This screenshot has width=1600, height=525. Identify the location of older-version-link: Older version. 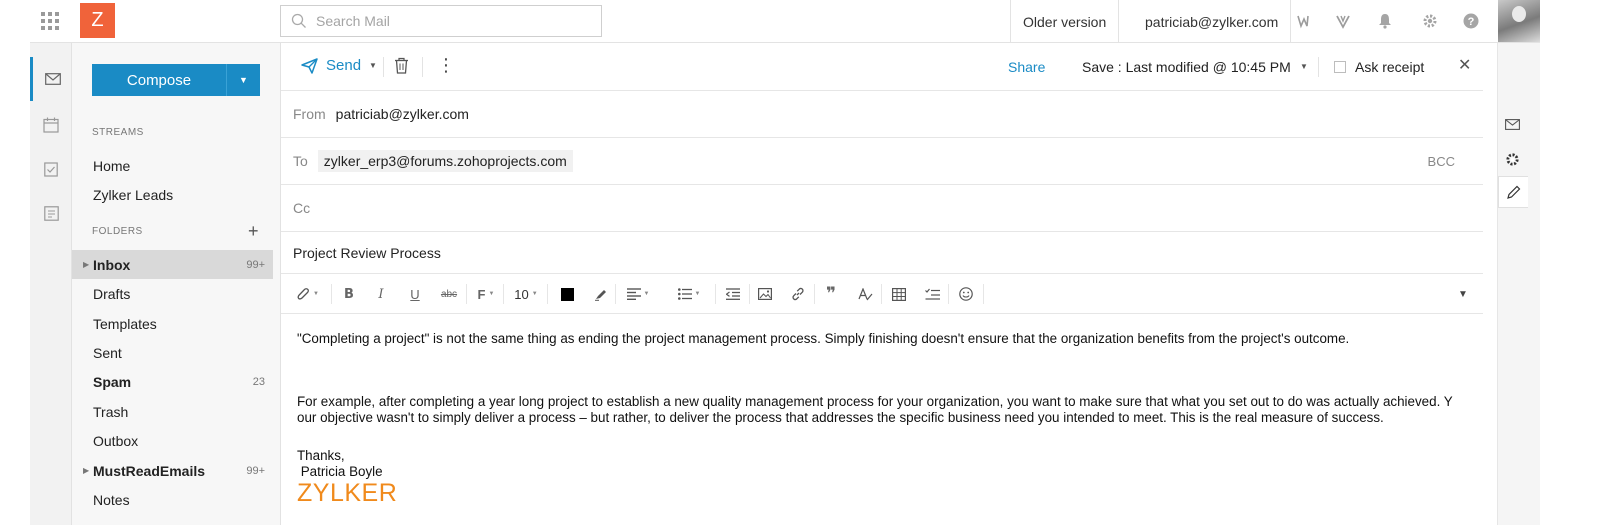
(1065, 21).